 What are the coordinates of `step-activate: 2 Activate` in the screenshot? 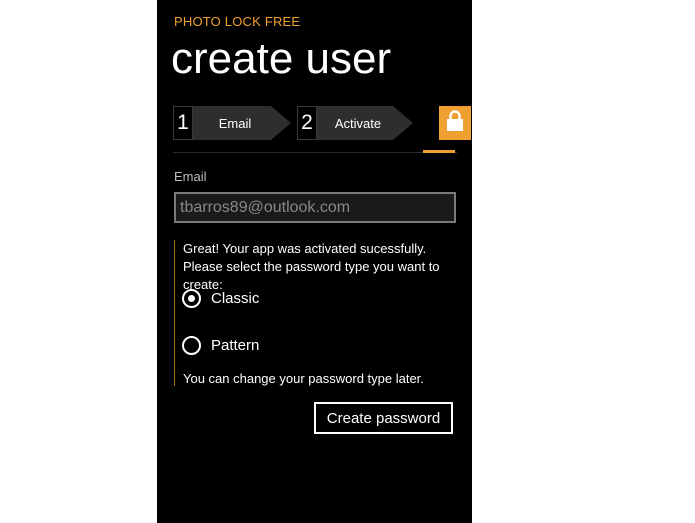 It's located at (355, 123).